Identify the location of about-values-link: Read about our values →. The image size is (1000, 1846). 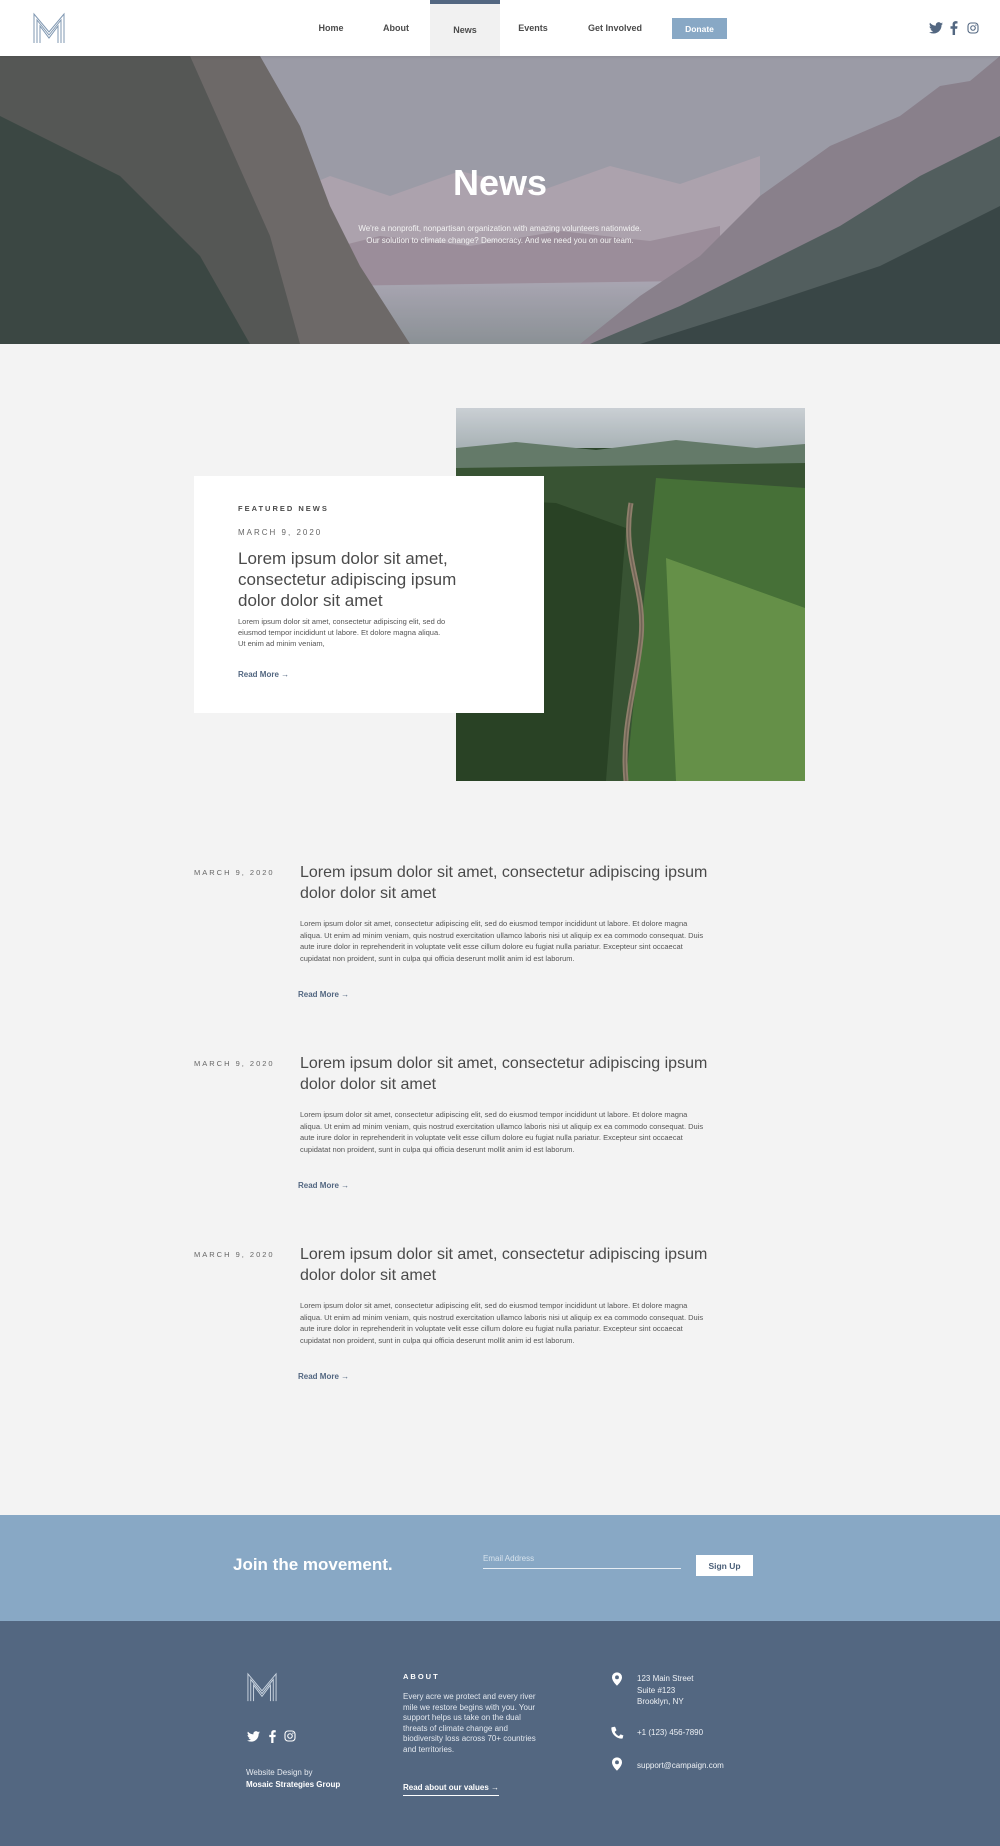
(451, 1789).